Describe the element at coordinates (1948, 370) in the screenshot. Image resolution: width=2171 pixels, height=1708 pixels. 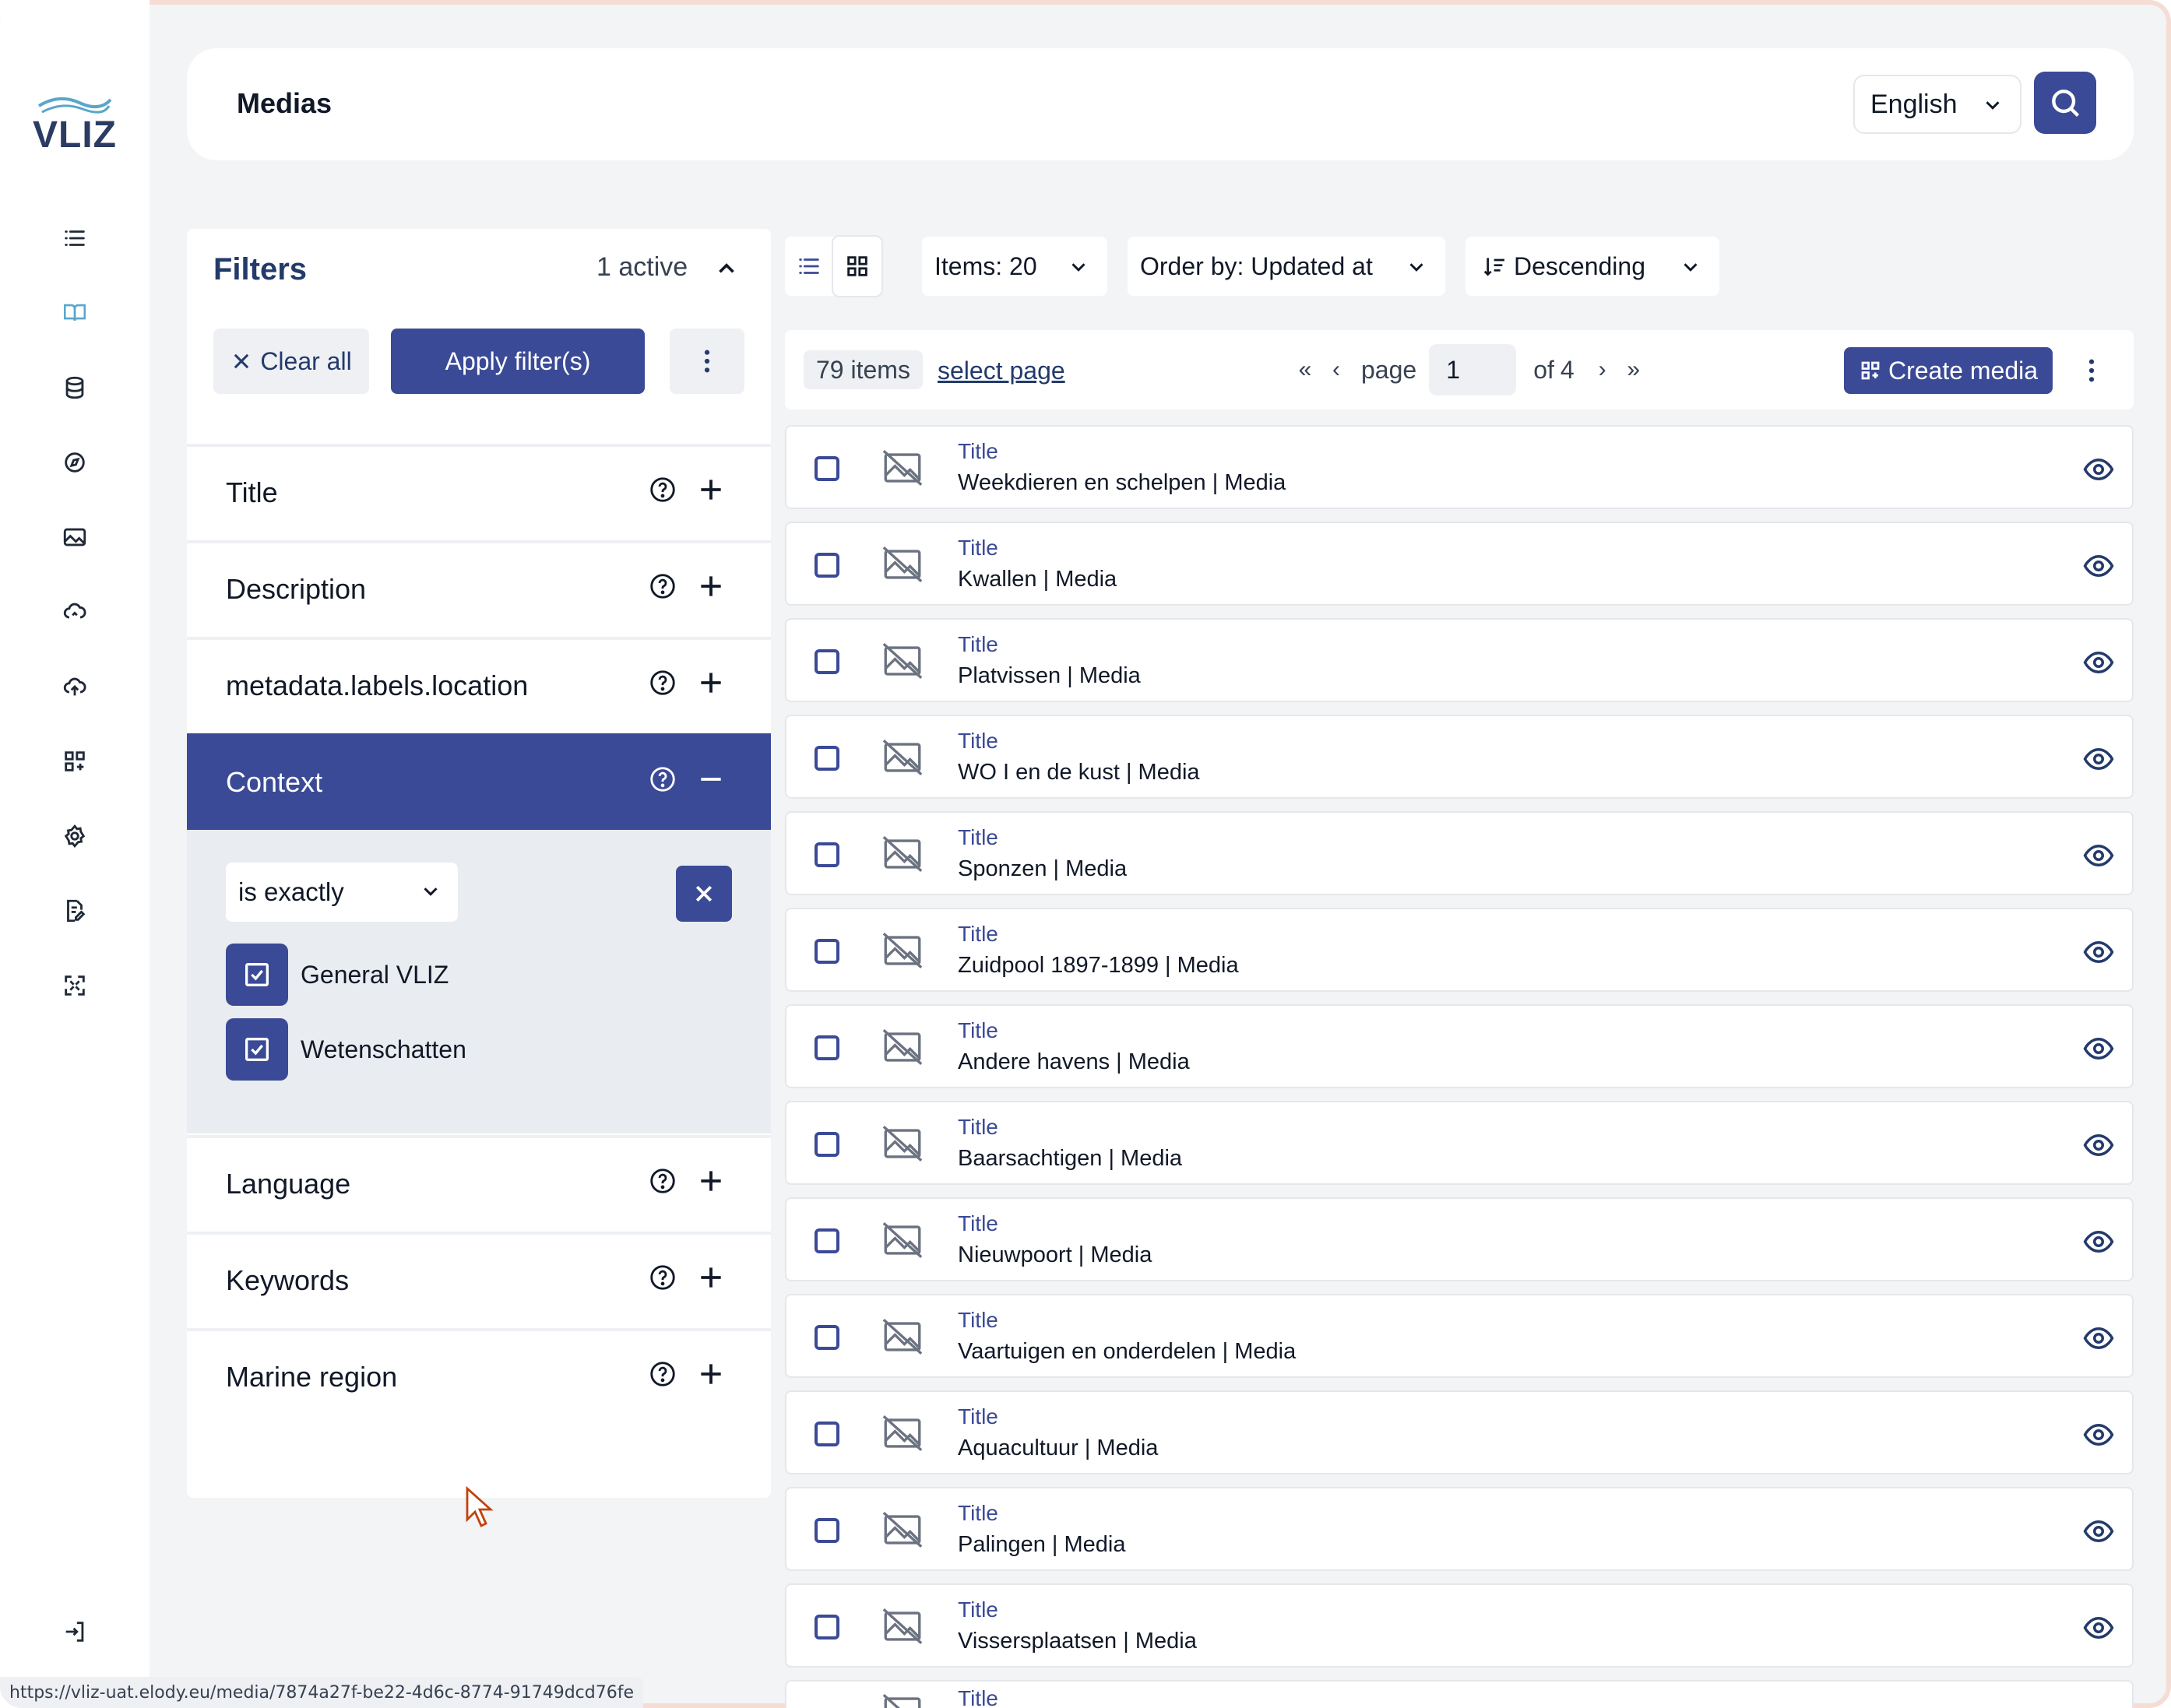
I see `create-media-button: Create media` at that location.